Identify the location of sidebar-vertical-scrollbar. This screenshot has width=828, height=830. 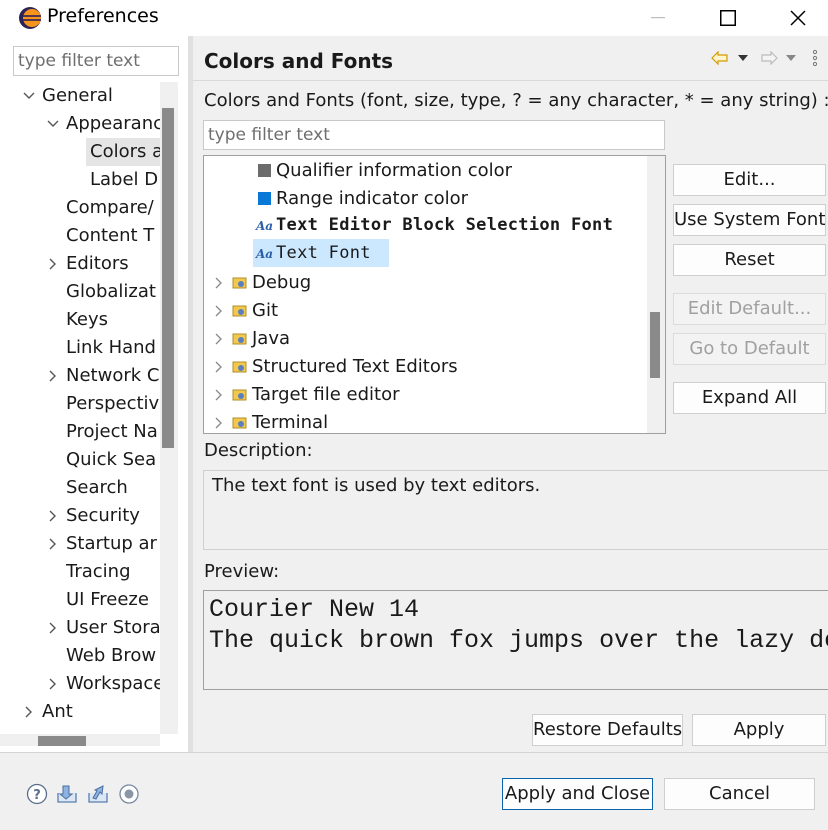
(169, 408).